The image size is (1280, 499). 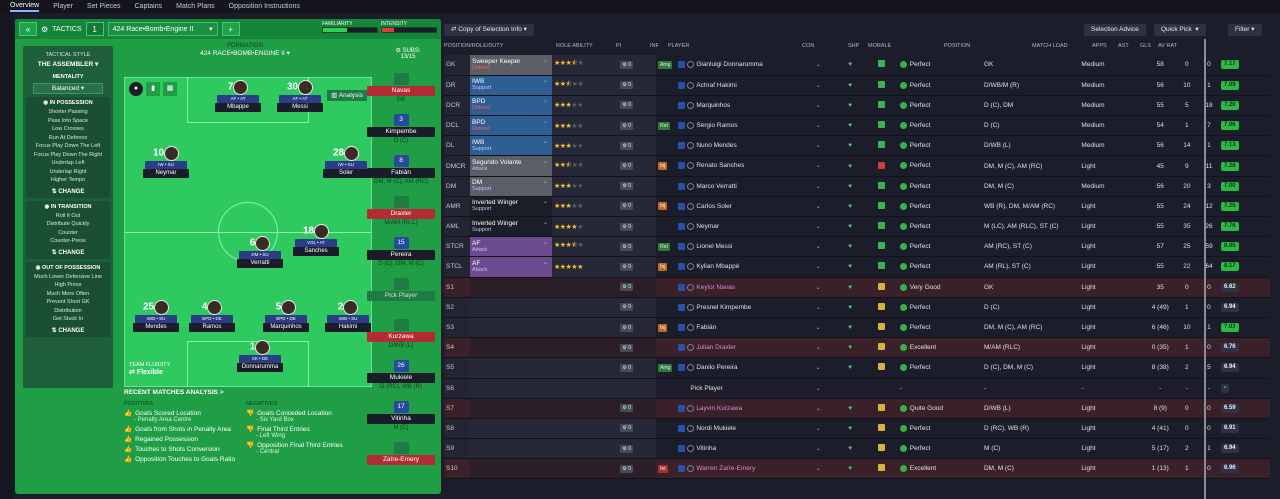 I want to click on player-select: Layvin Kurzawa ⌄, so click(x=750, y=408).